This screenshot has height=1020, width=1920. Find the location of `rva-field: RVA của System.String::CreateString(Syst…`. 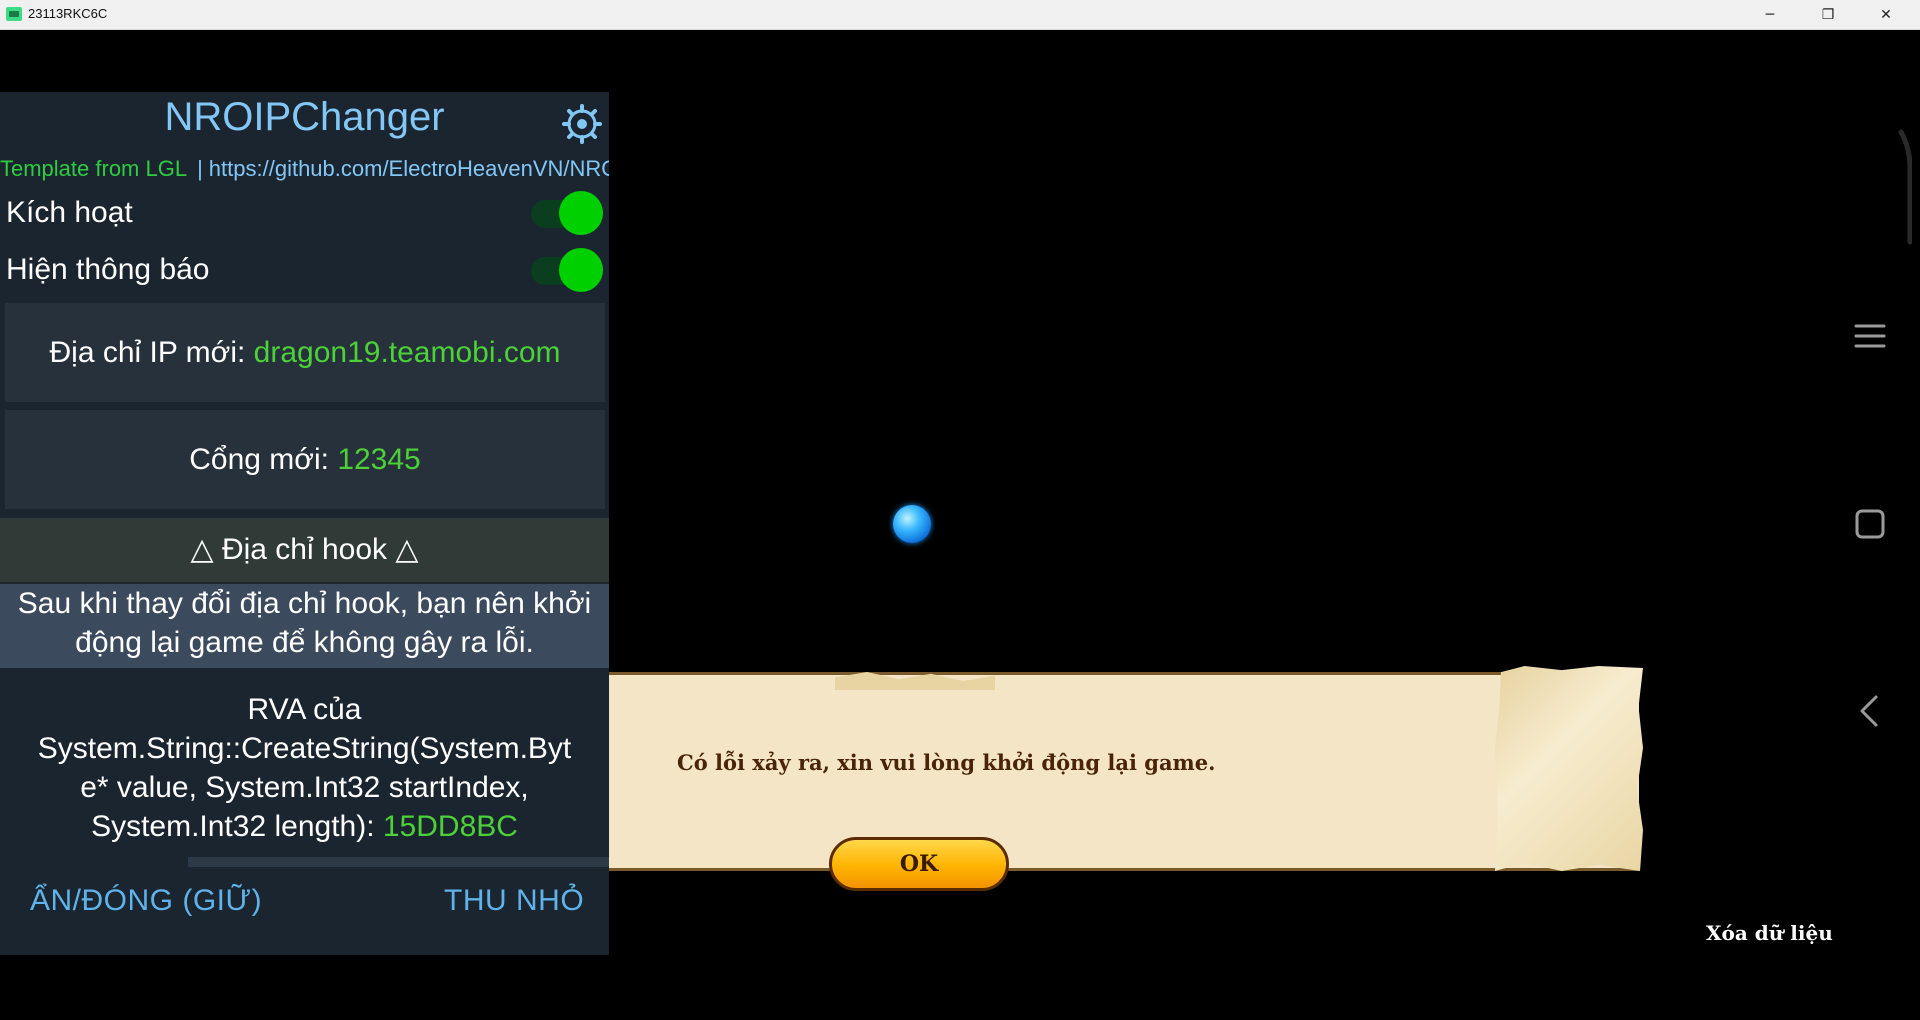

rva-field: RVA của System.String::CreateString(Syst… is located at coordinates (304, 768).